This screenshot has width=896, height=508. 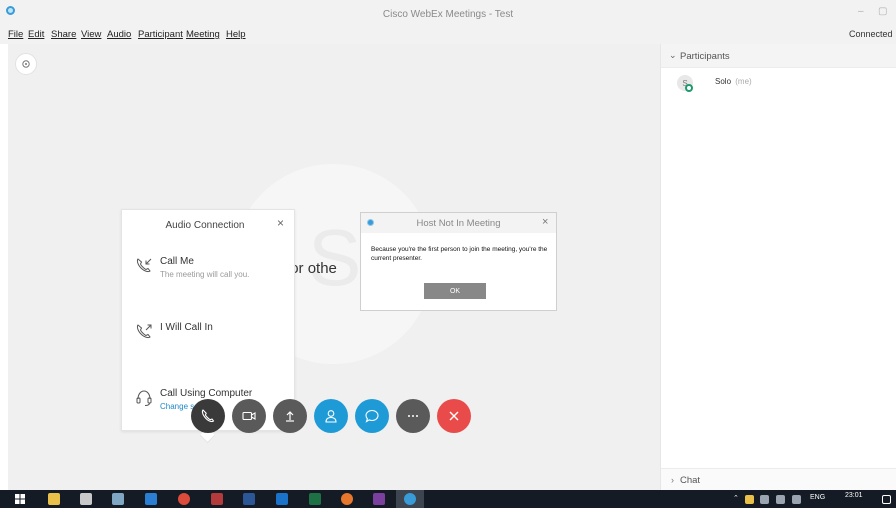 I want to click on share-button, so click(x=290, y=416).